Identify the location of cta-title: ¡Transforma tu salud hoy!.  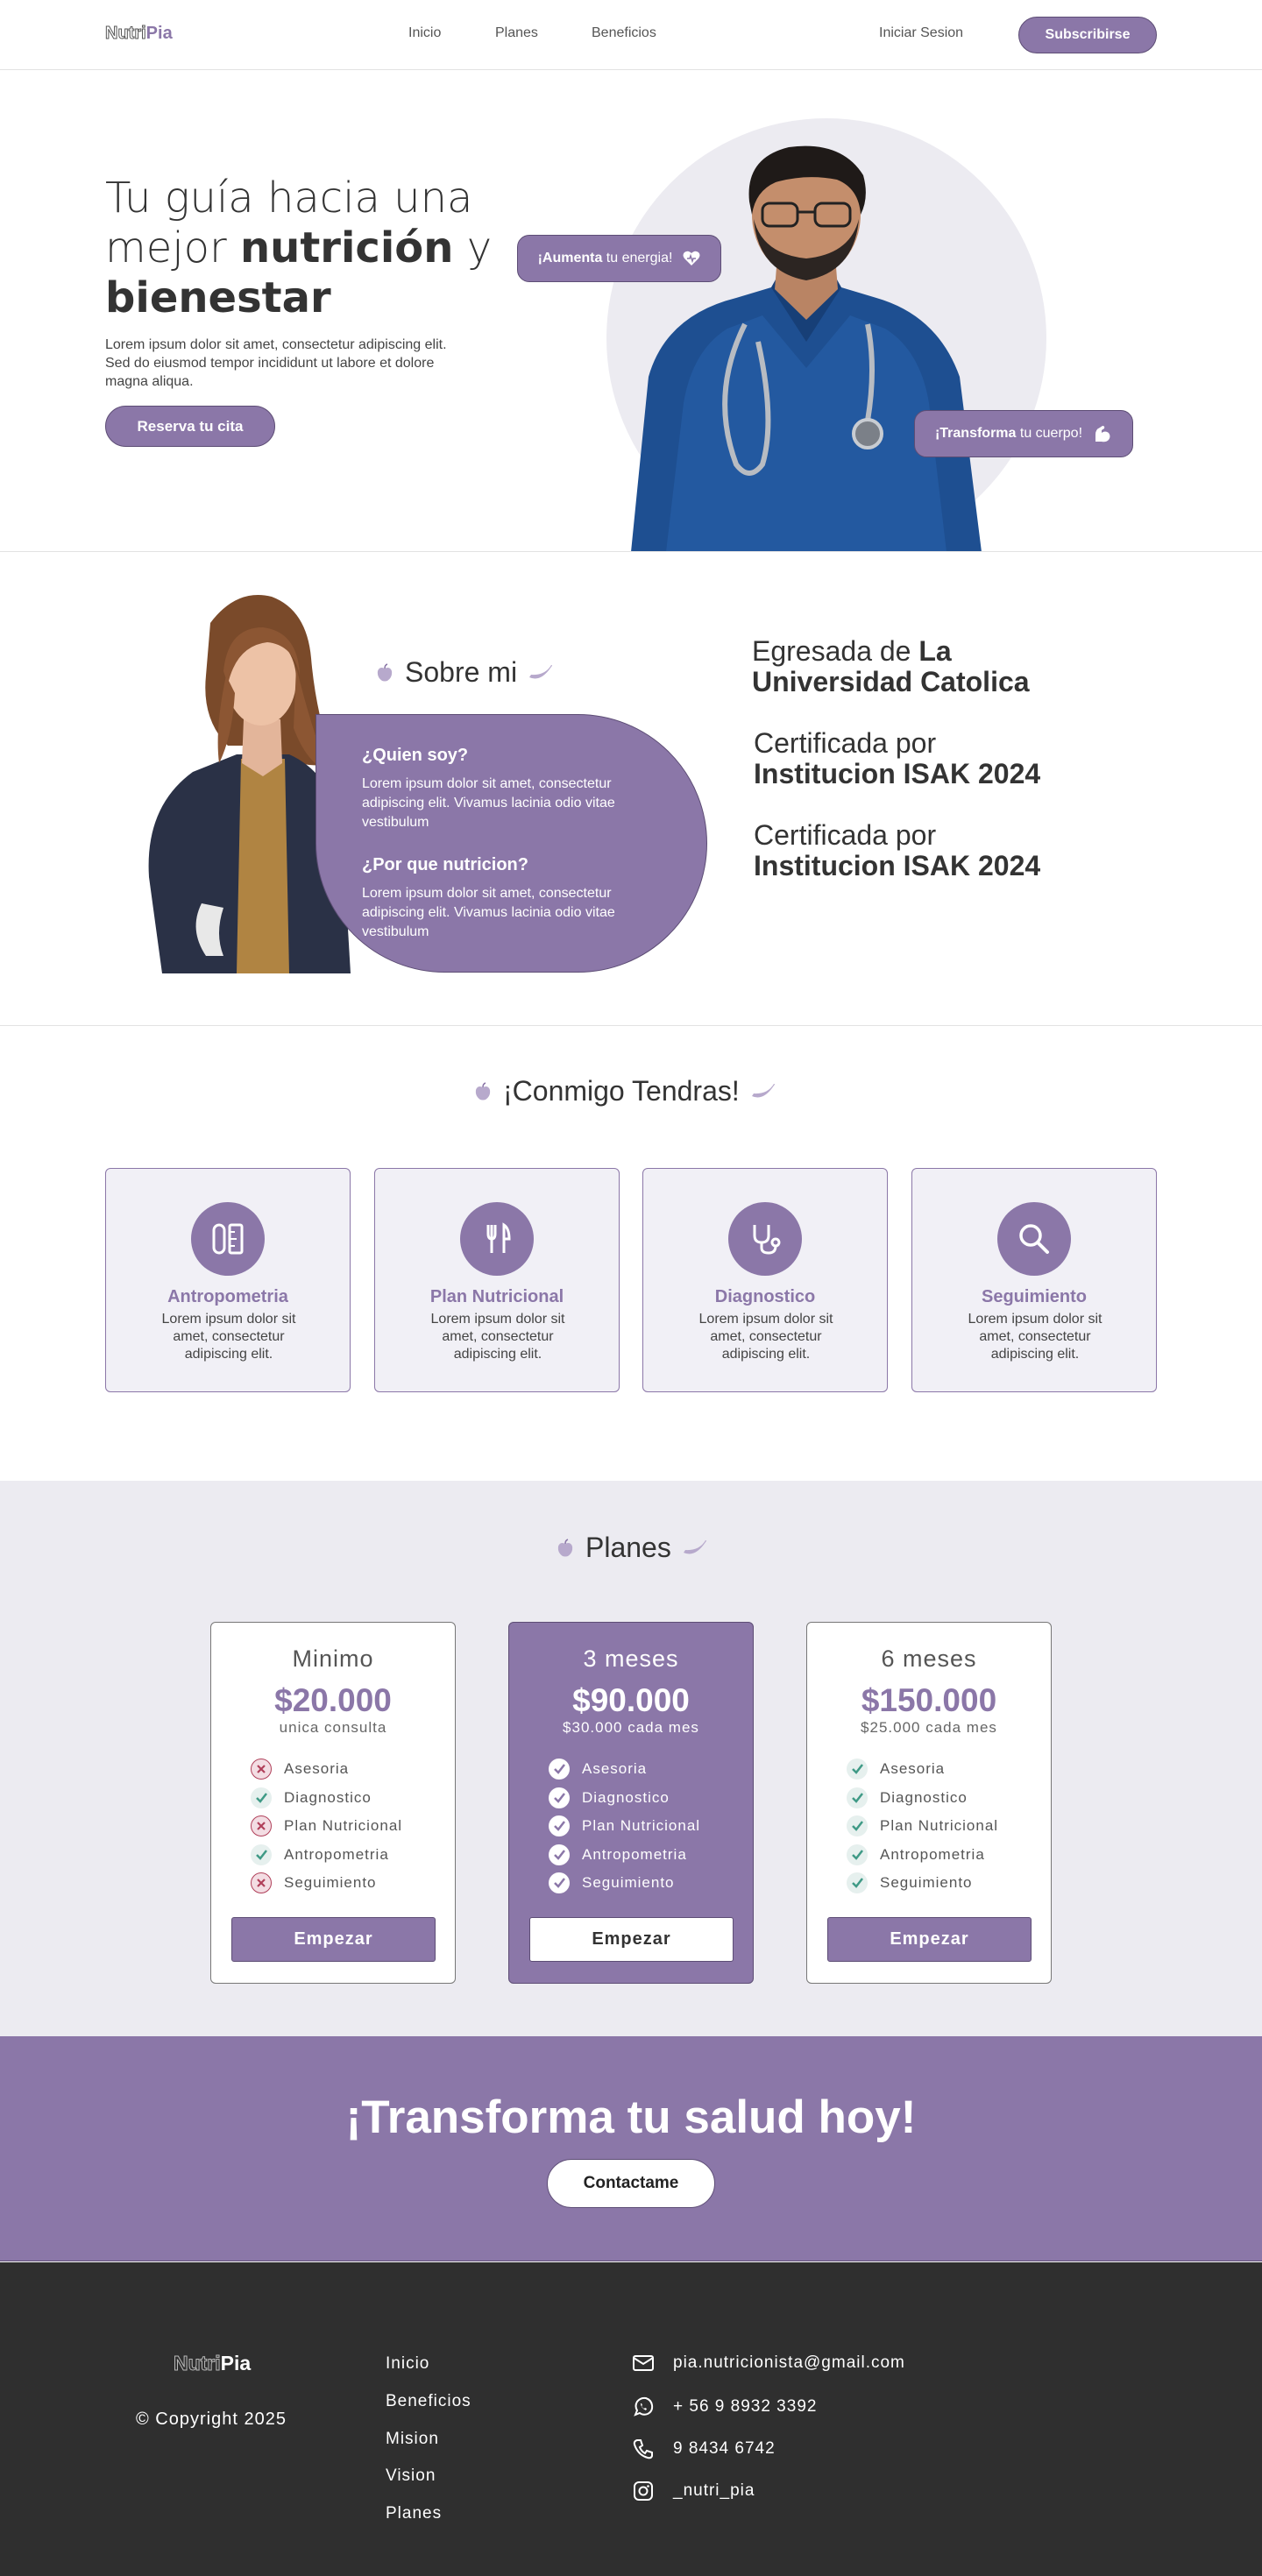
(631, 2117).